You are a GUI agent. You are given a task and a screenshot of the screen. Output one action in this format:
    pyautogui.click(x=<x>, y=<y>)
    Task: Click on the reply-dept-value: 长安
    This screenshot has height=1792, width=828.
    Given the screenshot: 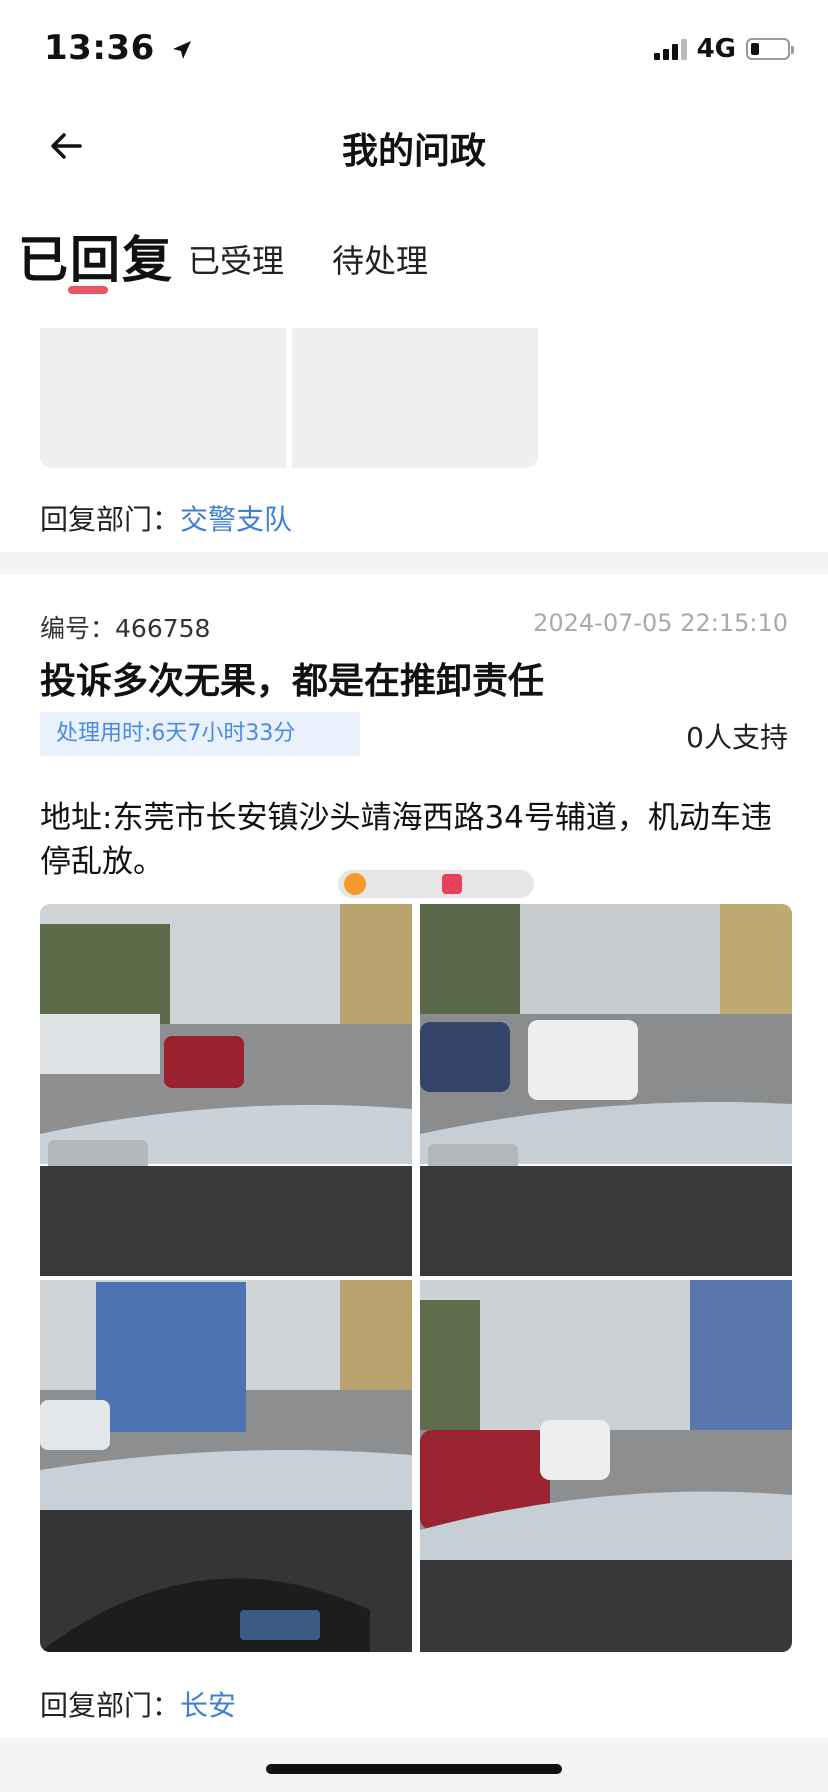 What is the action you would take?
    pyautogui.click(x=208, y=1705)
    